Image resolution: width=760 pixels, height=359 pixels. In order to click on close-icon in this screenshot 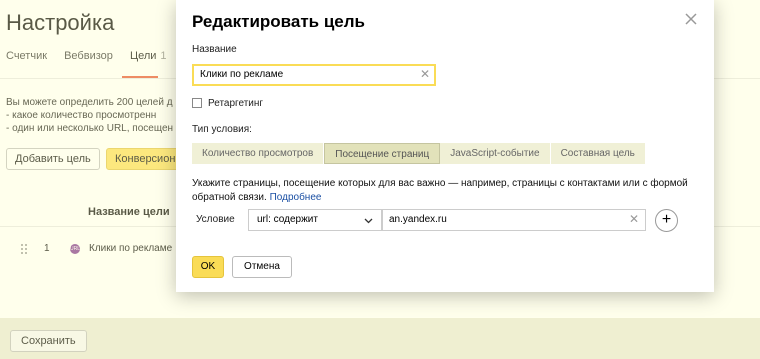, I will do `click(691, 19)`.